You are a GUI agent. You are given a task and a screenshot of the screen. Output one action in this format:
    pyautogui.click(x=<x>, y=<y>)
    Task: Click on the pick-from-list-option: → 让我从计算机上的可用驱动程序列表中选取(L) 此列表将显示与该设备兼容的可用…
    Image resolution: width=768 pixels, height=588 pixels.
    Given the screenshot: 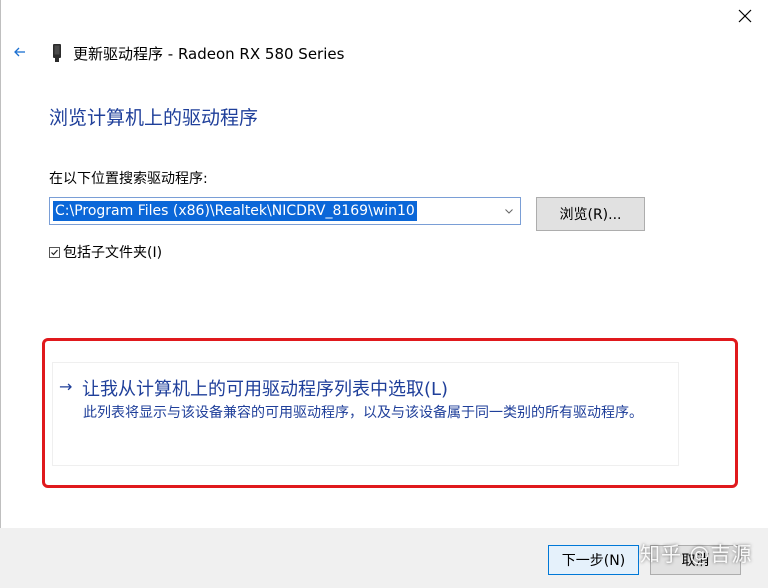 What is the action you would take?
    pyautogui.click(x=365, y=414)
    